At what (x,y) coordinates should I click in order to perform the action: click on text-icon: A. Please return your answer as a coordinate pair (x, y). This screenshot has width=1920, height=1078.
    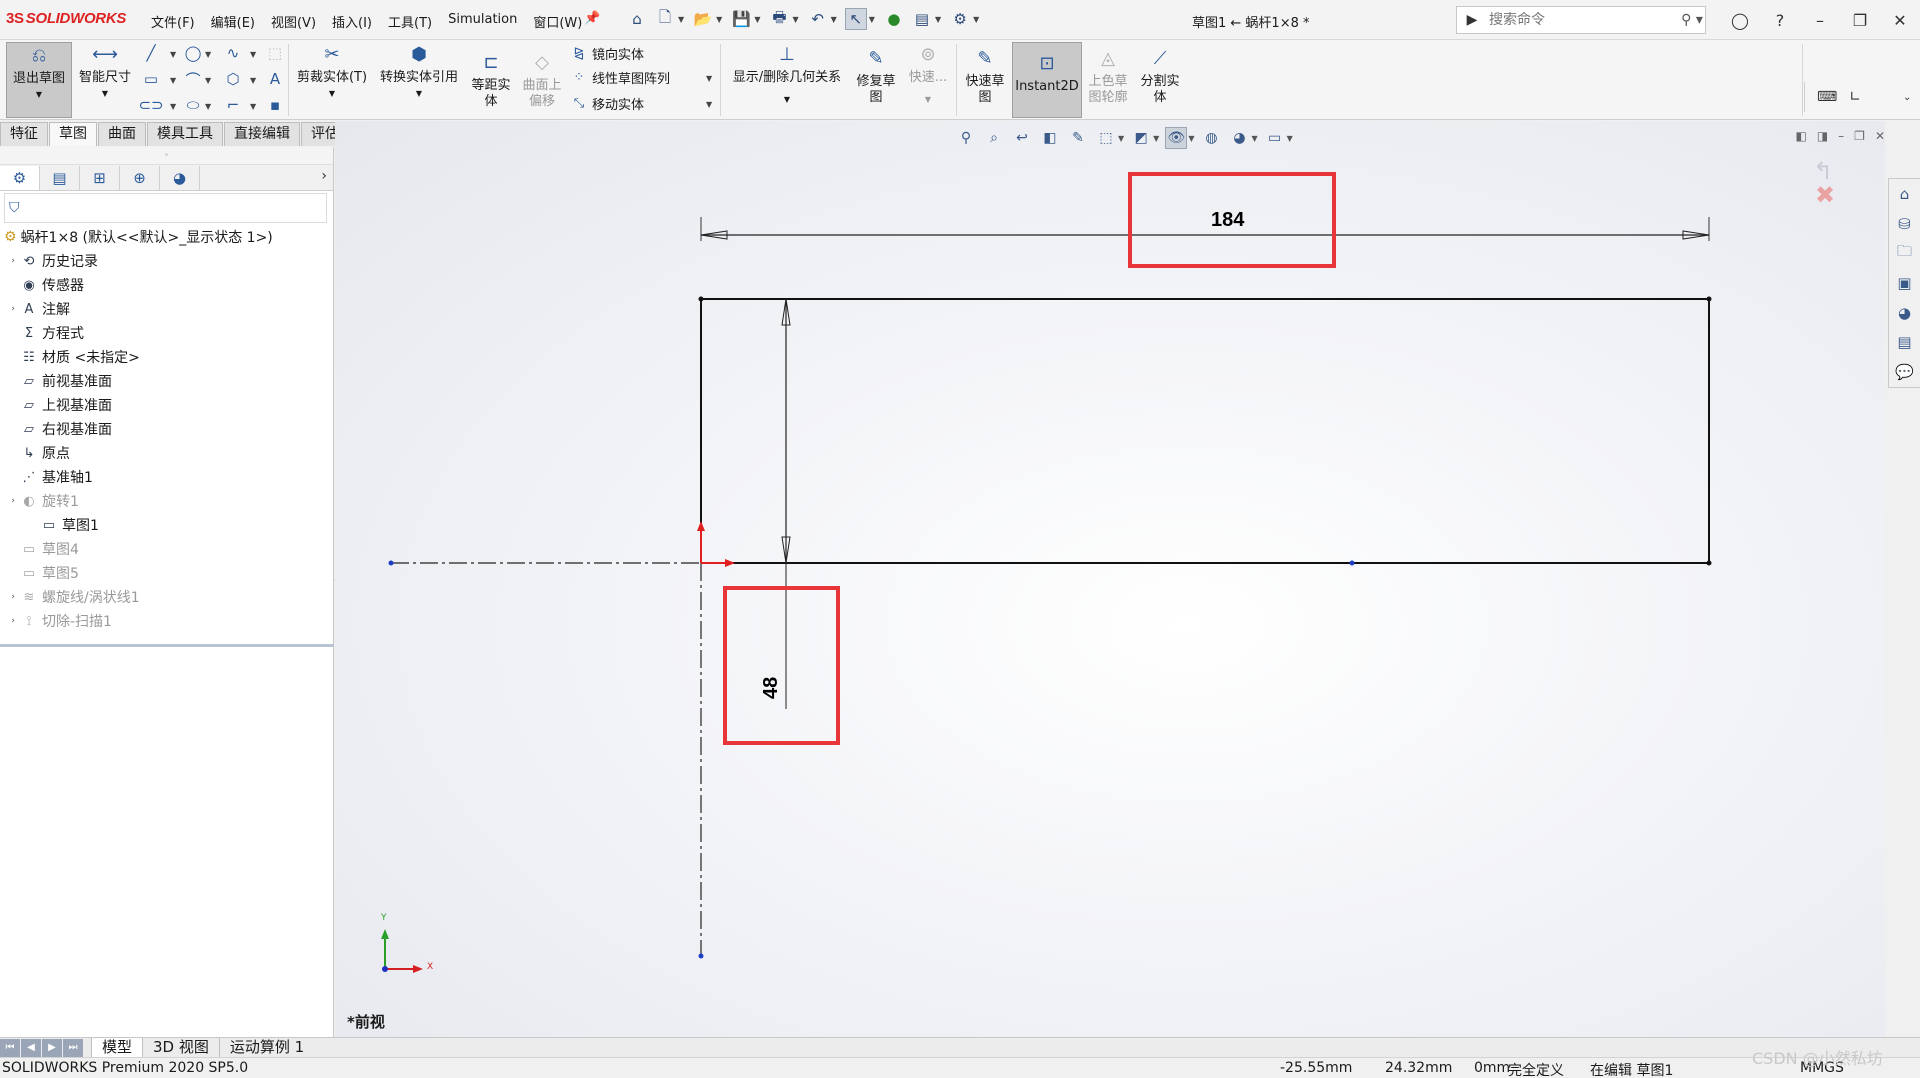
    Looking at the image, I should click on (275, 79).